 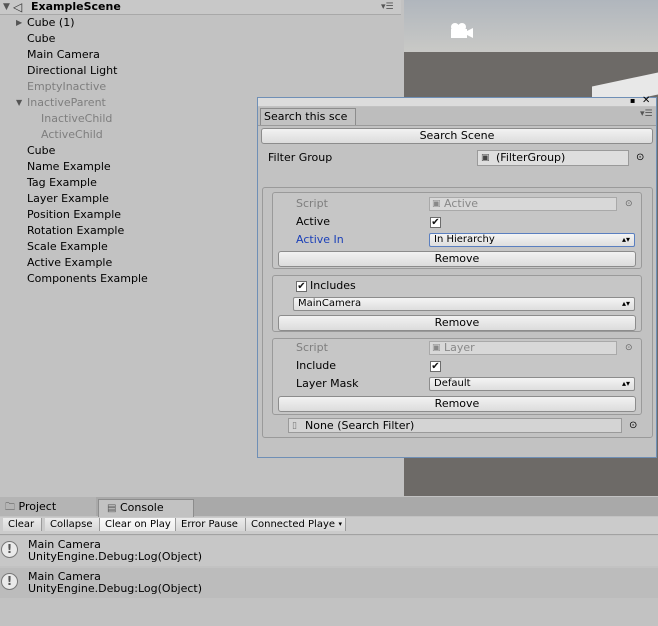 What do you see at coordinates (340, 524) in the screenshot?
I see `dropdown-arrow-icon: ▾` at bounding box center [340, 524].